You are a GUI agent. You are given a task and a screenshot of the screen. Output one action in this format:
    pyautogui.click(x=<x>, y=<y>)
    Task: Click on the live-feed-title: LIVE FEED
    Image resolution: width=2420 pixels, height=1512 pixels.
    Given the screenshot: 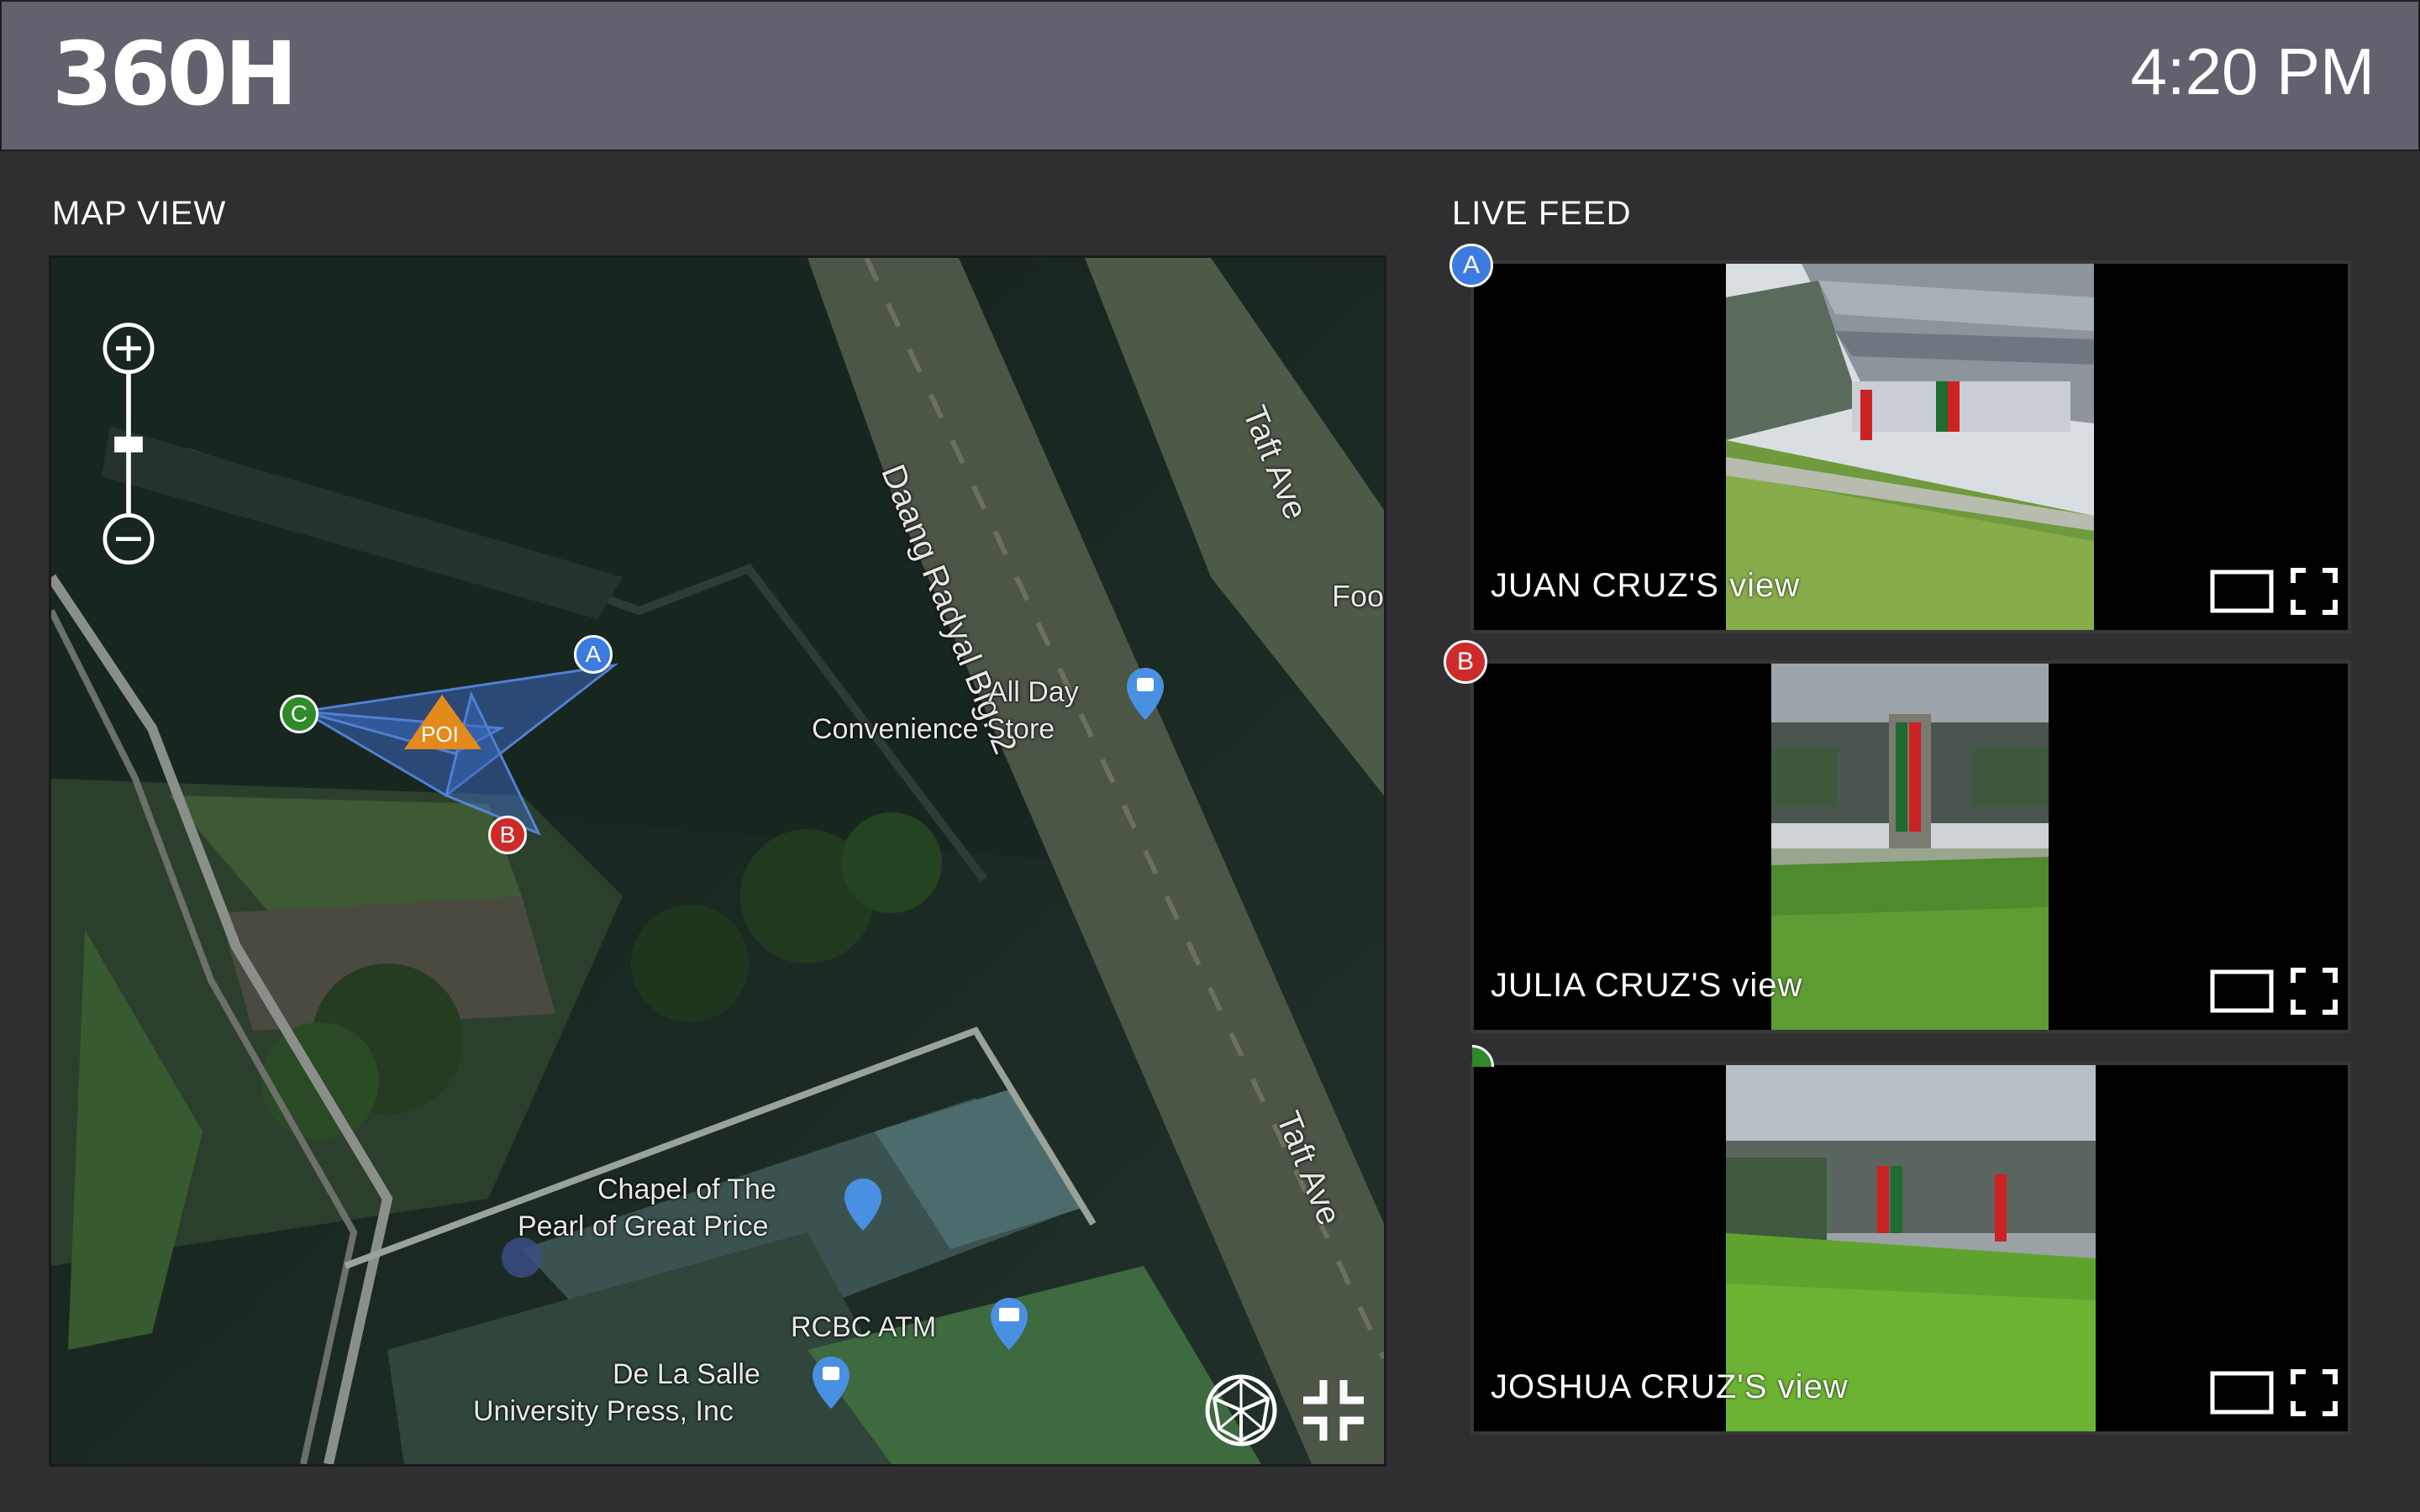 What is the action you would take?
    pyautogui.click(x=1542, y=213)
    